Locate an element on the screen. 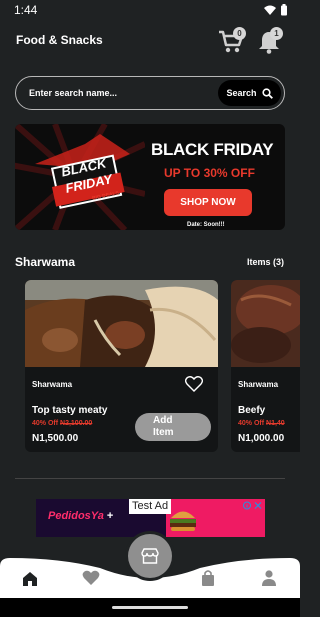 The width and height of the screenshot is (320, 617). section-title: Sharwama is located at coordinates (45, 262).